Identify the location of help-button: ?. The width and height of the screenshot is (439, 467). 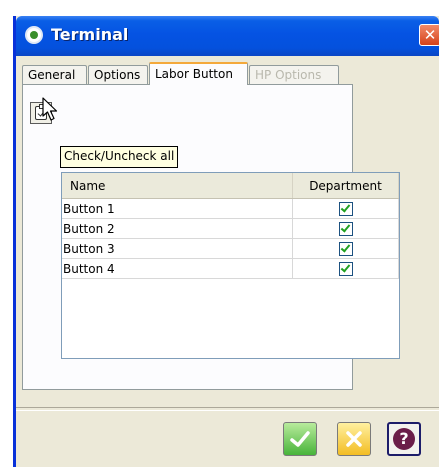
(404, 439).